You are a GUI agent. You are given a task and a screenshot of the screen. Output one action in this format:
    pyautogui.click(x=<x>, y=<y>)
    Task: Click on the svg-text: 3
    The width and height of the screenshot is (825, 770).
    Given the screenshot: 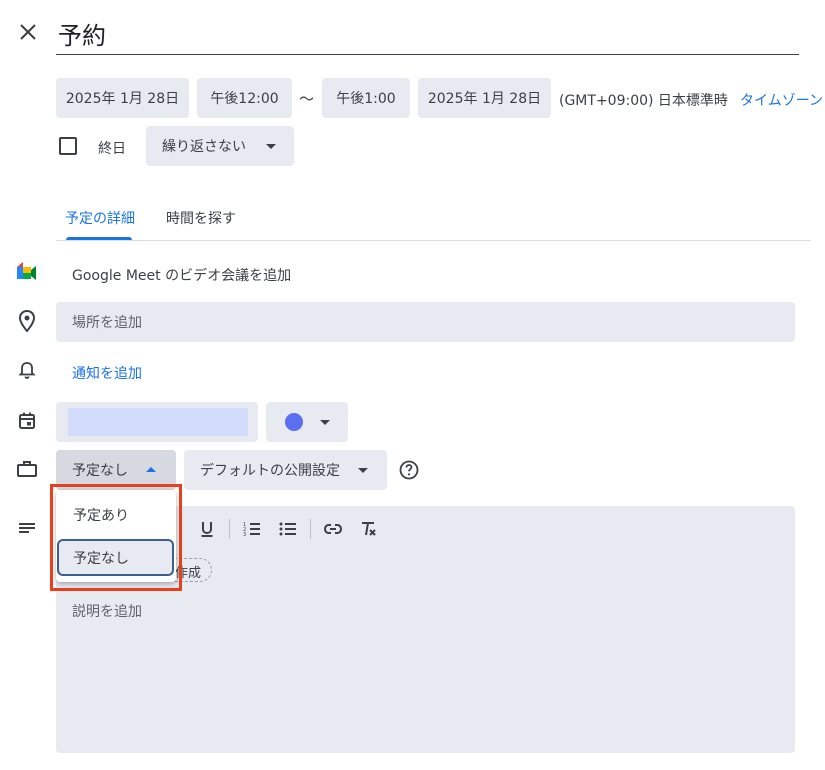 What is the action you would take?
    pyautogui.click(x=244, y=535)
    